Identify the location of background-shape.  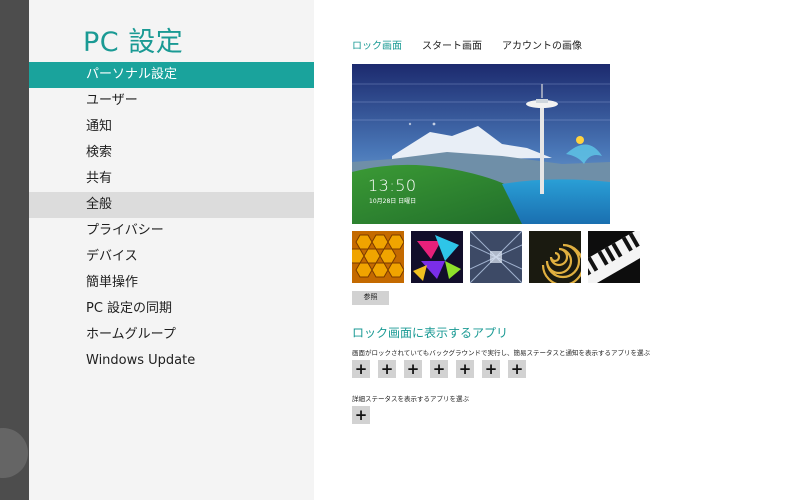
(14, 453).